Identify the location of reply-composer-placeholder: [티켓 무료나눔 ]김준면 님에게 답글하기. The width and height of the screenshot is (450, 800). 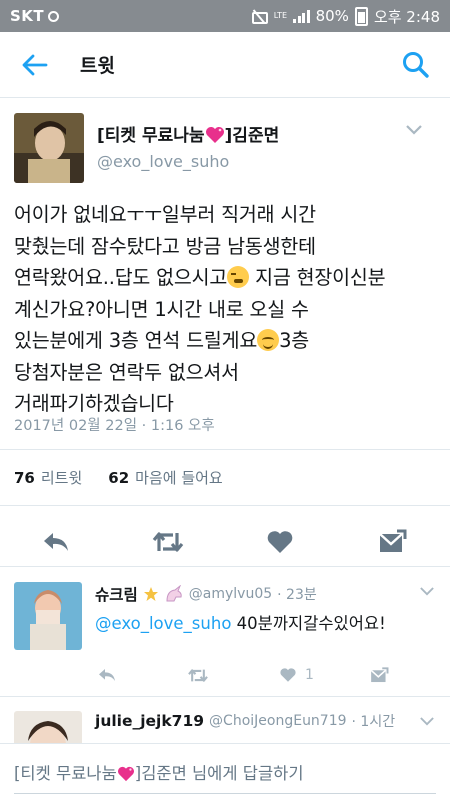
(159, 772).